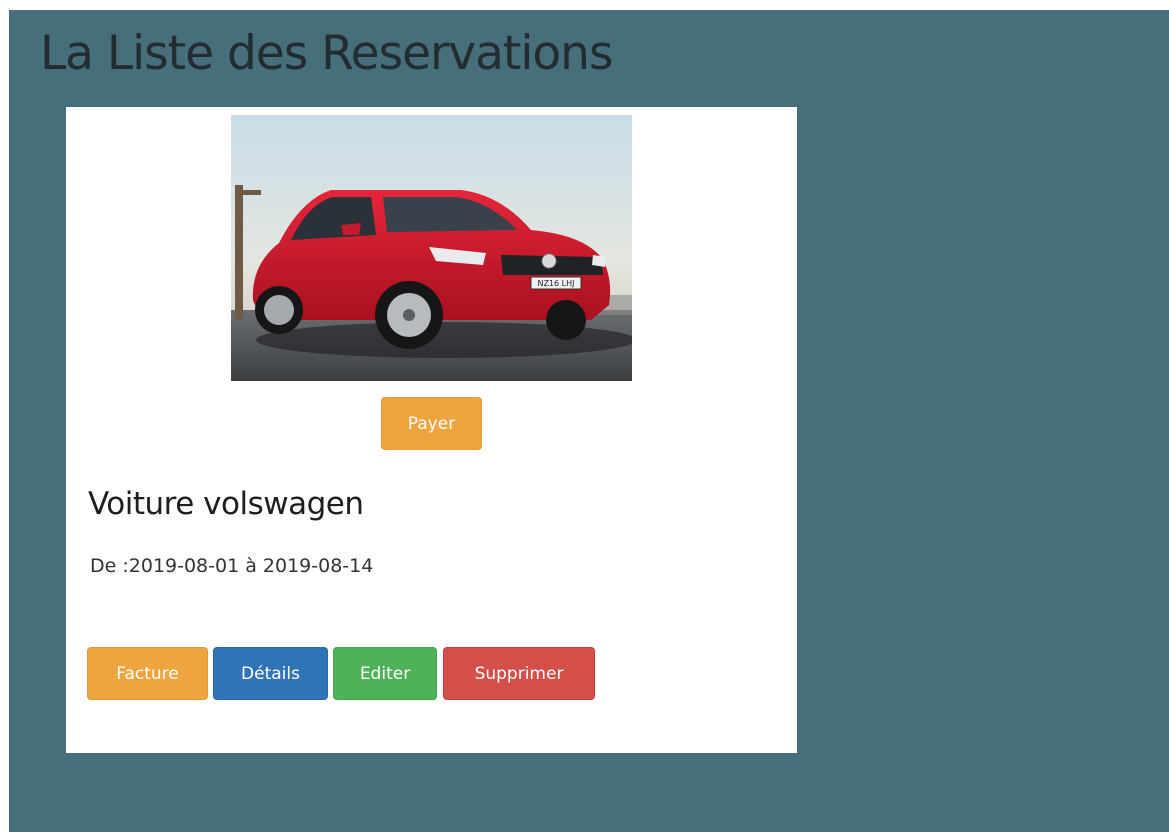 The image size is (1169, 832). What do you see at coordinates (226, 504) in the screenshot?
I see `car-title: Voiture volswagen` at bounding box center [226, 504].